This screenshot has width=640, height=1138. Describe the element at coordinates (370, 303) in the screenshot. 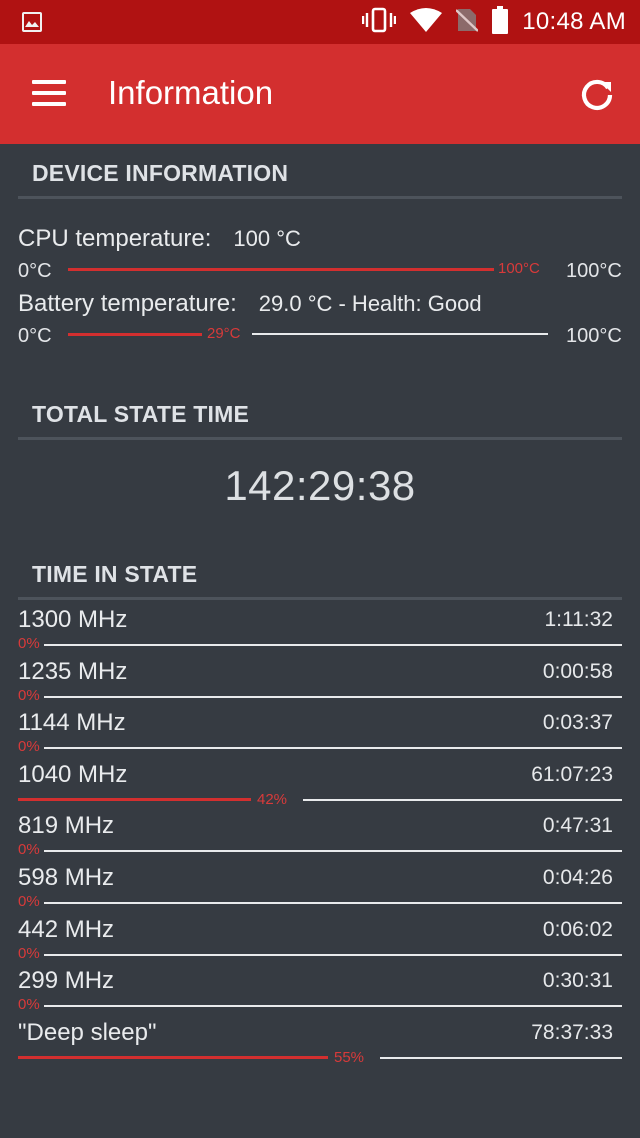

I see `battery-temperature-value: 29.0 °C - Health: Good` at that location.